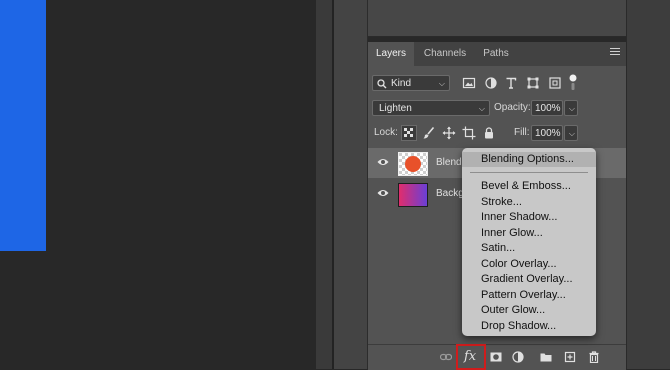  I want to click on opacity-value: 100%, so click(548, 108).